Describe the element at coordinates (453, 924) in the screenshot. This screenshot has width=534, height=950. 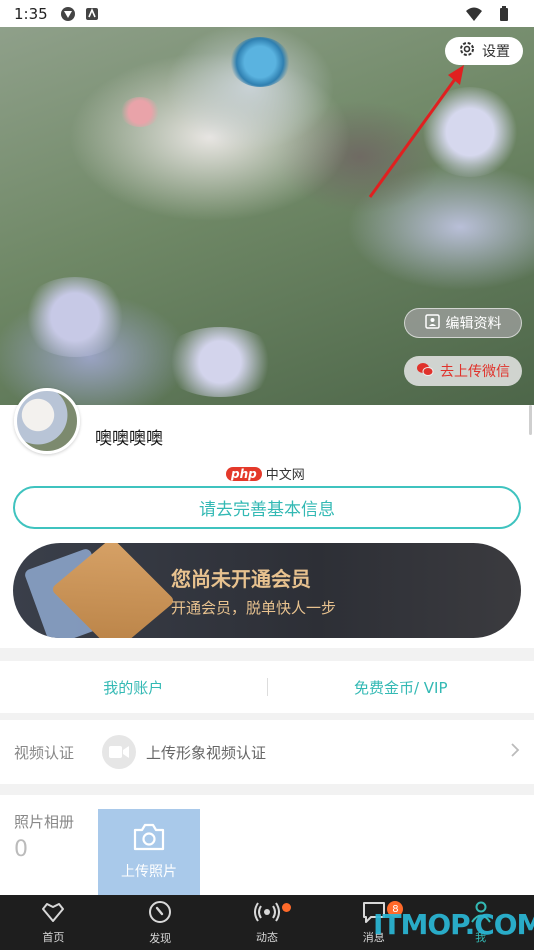
I see `site-watermark: ITMOP.COM` at that location.